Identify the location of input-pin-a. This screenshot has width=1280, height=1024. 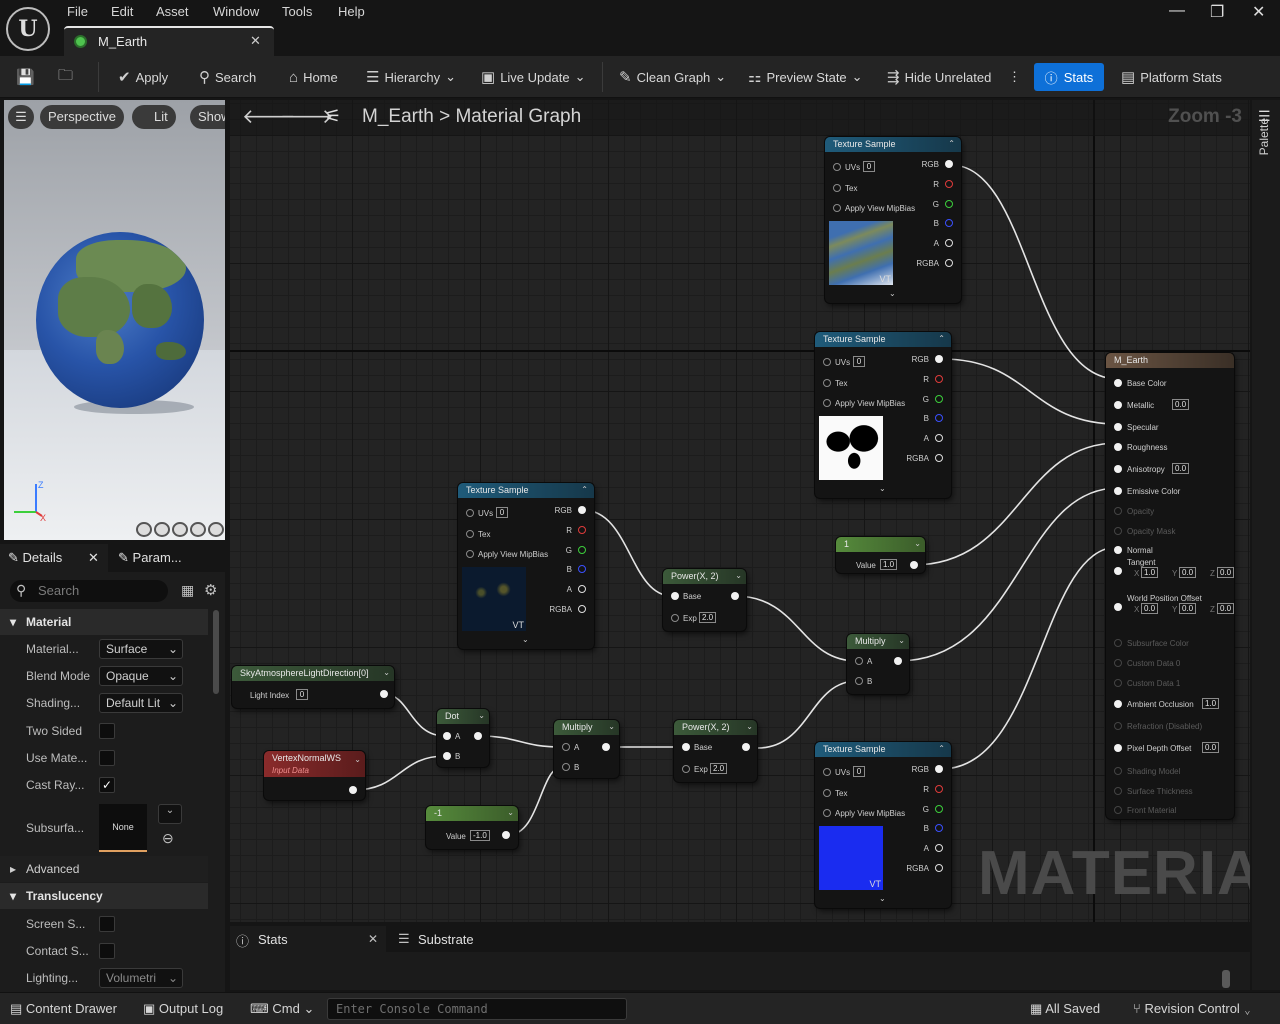
(566, 747).